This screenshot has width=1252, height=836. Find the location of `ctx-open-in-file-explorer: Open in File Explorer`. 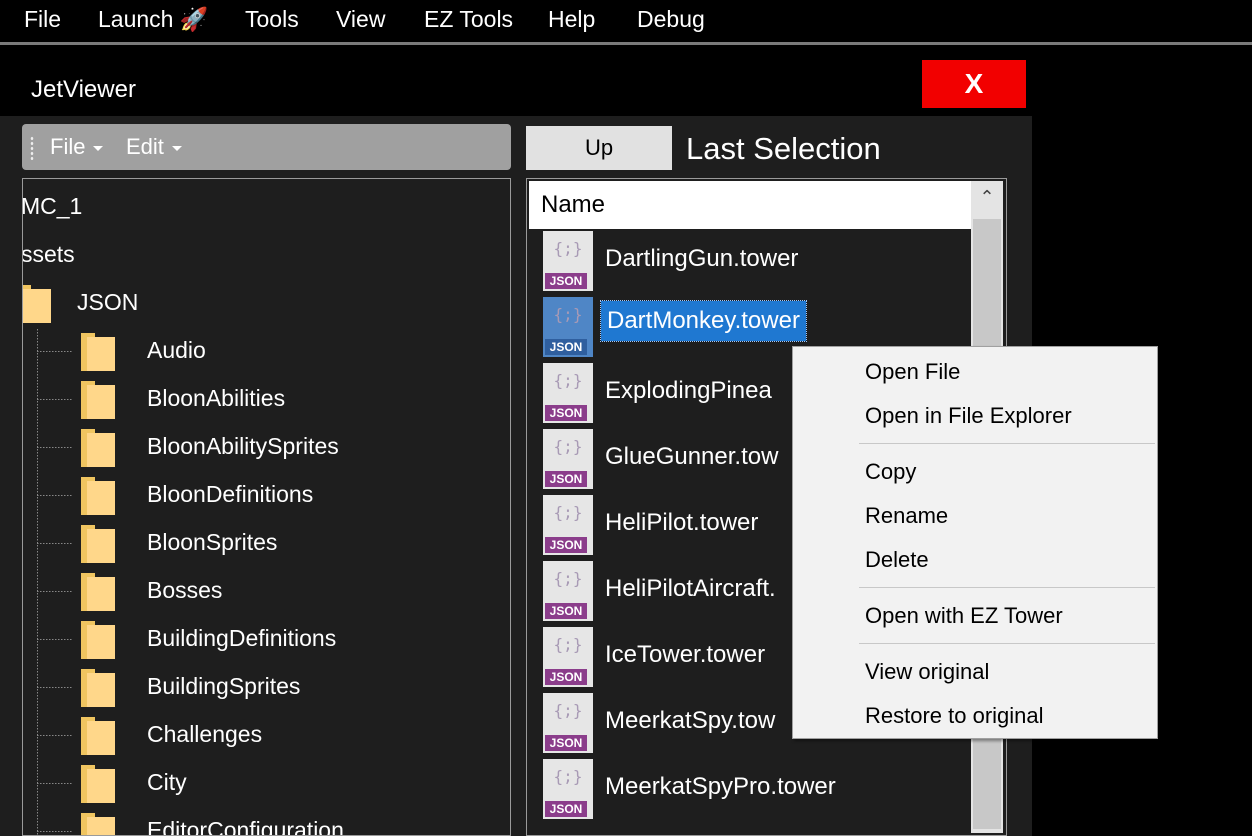

ctx-open-in-file-explorer: Open in File Explorer is located at coordinates (968, 416).